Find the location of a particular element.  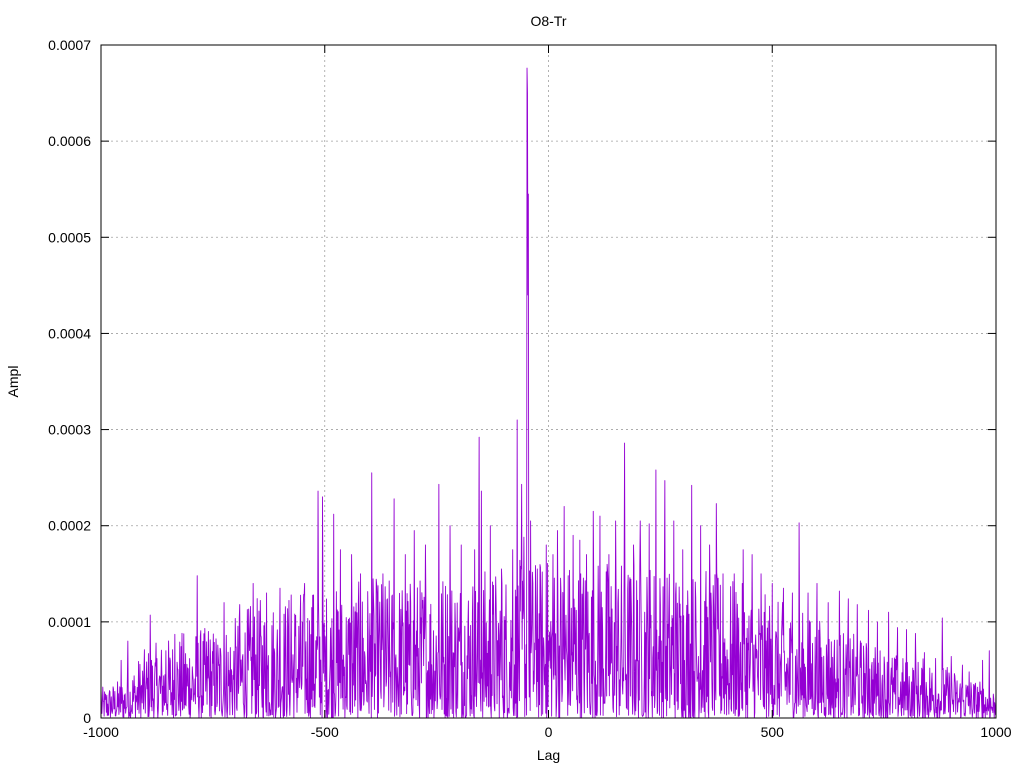

x-tick-label: 0 is located at coordinates (549, 732).